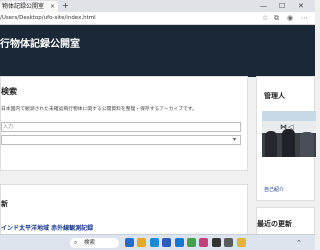 This screenshot has width=320, height=250. I want to click on search-icon: ⌕, so click(76, 242).